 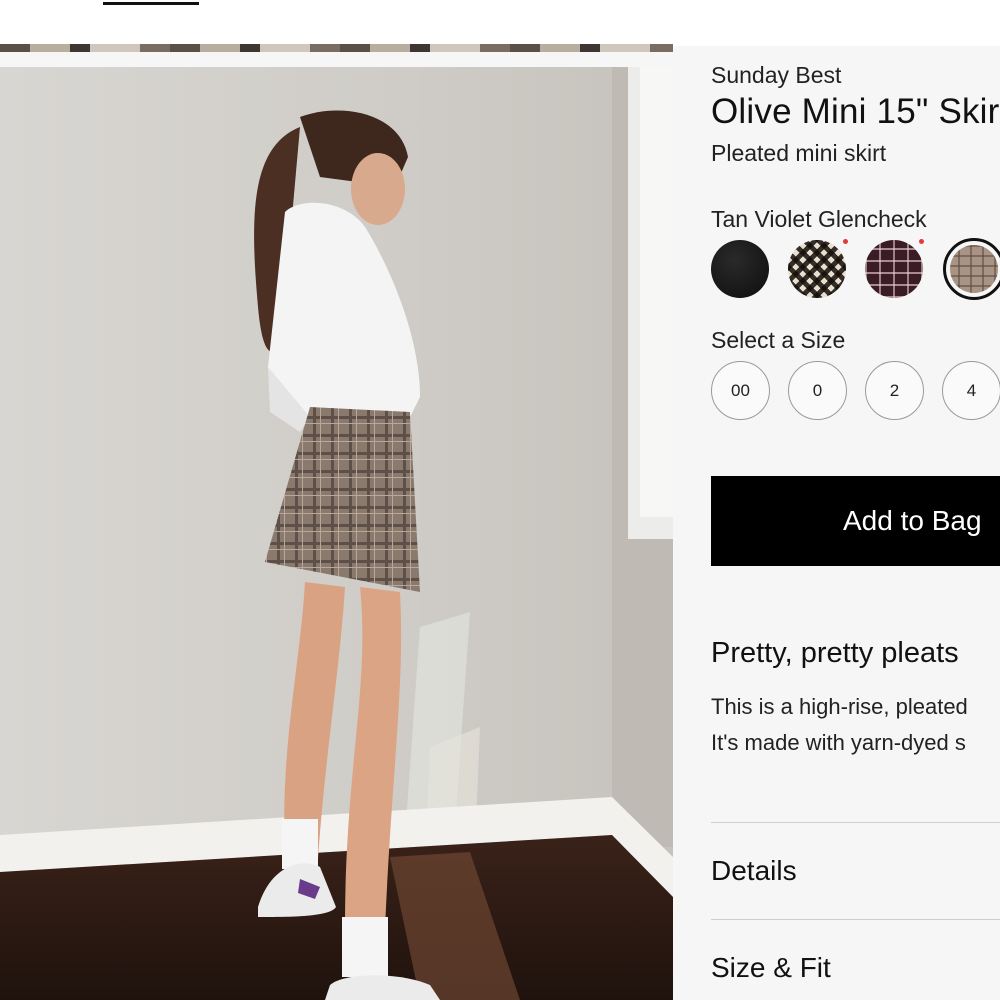 What do you see at coordinates (778, 340) in the screenshot?
I see `size-label: Select a Size` at bounding box center [778, 340].